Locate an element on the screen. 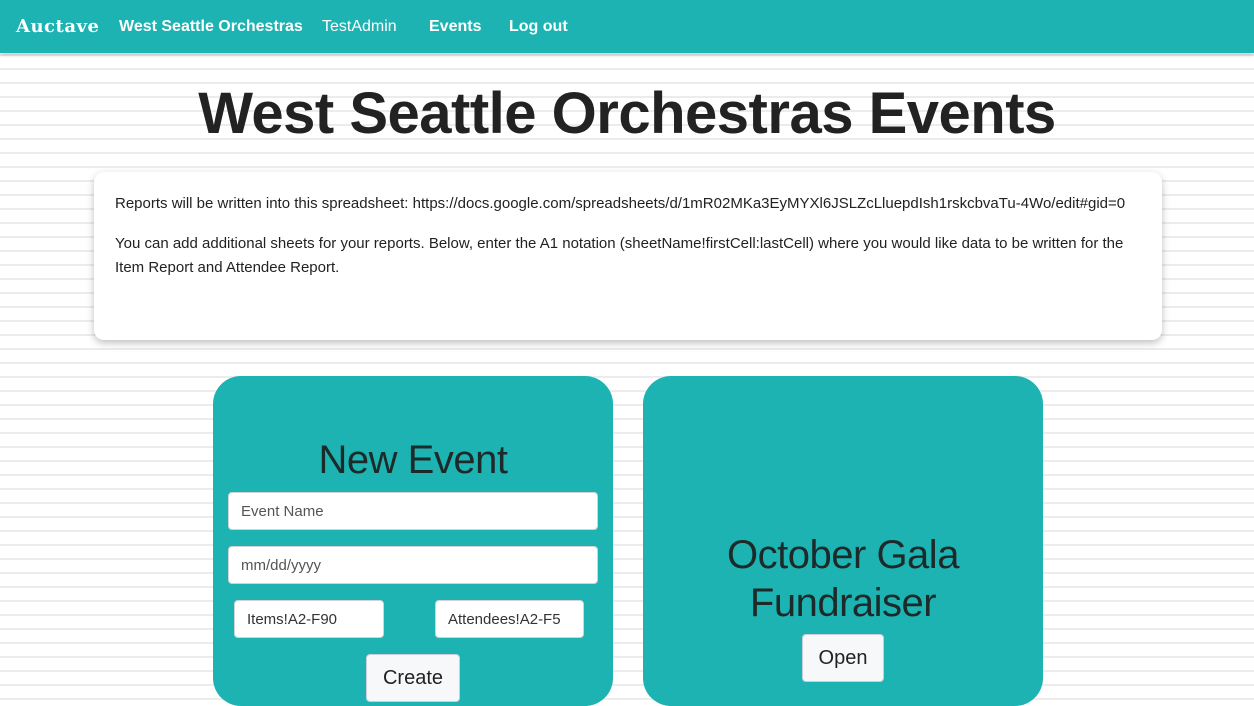 The width and height of the screenshot is (1254, 706). open-event-button: Open is located at coordinates (843, 658).